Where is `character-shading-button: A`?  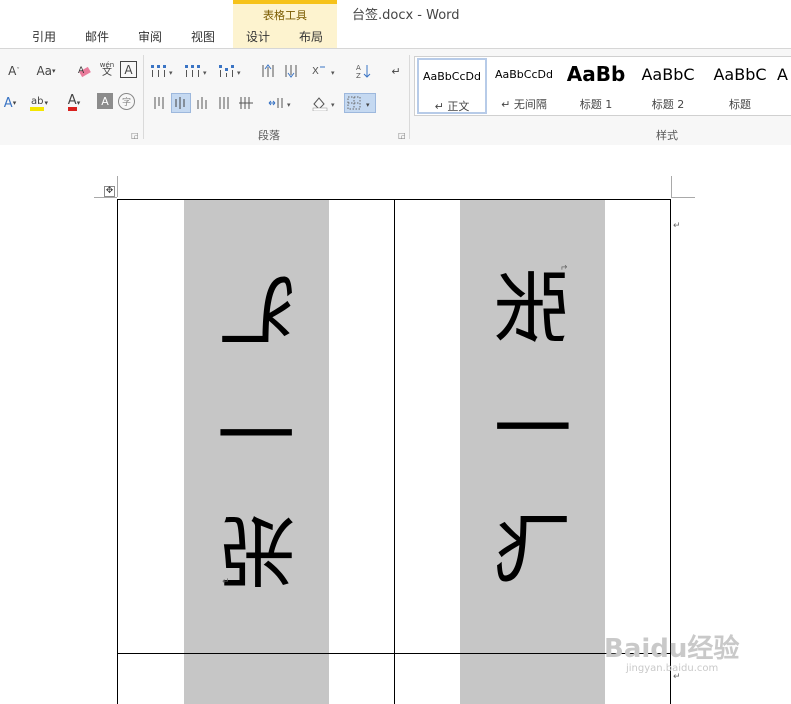
character-shading-button: A is located at coordinates (105, 101).